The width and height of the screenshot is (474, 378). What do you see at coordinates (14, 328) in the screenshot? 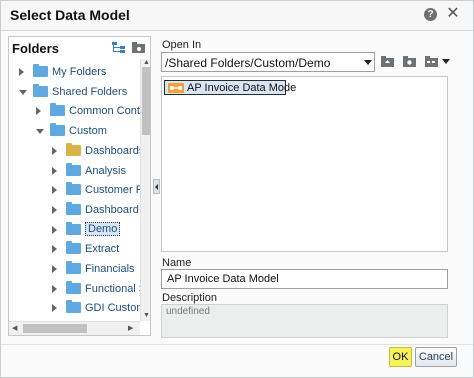
I see `scroll-left-arrow-icon: ◀` at bounding box center [14, 328].